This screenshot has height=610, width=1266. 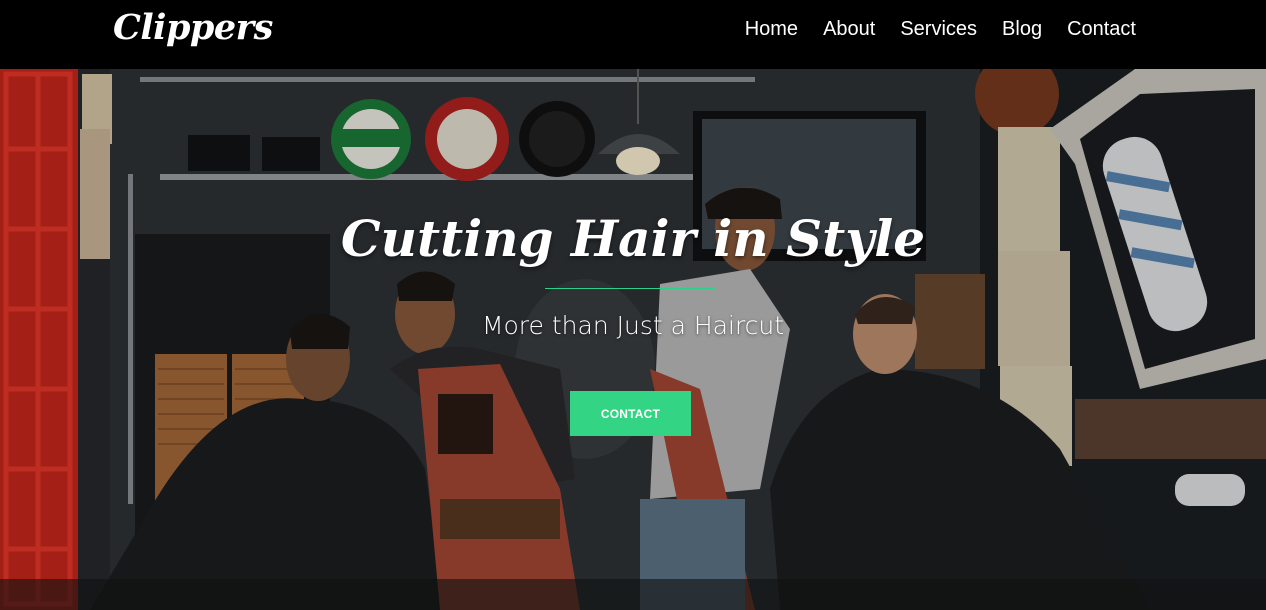 I want to click on nav-contact: Contact, so click(x=1101, y=29).